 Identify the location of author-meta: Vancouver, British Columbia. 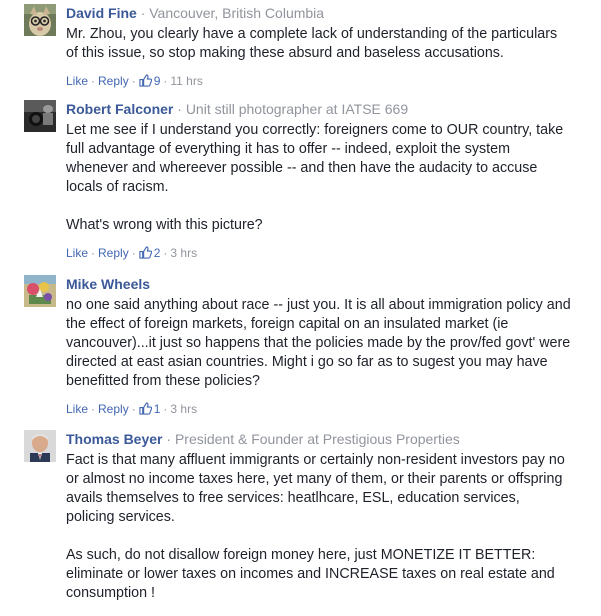
(237, 13).